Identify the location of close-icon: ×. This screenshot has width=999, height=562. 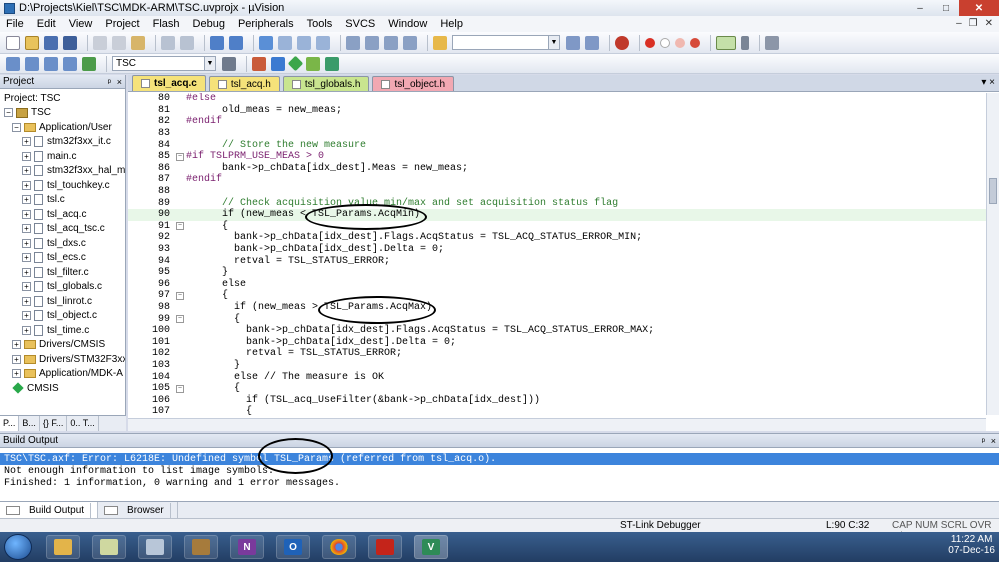
(993, 441).